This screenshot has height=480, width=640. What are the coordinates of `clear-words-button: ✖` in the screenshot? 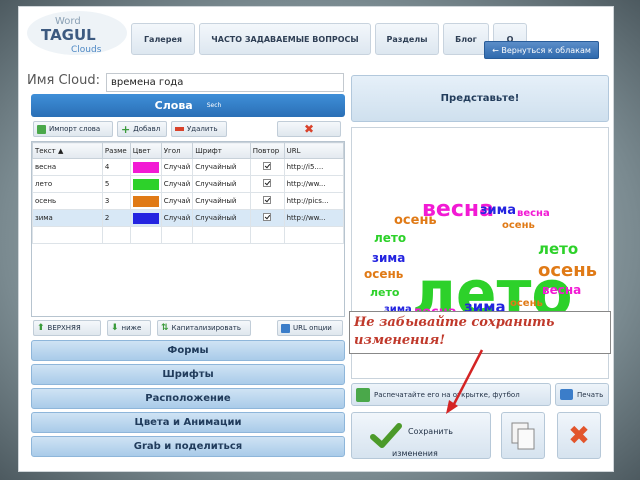 It's located at (309, 129).